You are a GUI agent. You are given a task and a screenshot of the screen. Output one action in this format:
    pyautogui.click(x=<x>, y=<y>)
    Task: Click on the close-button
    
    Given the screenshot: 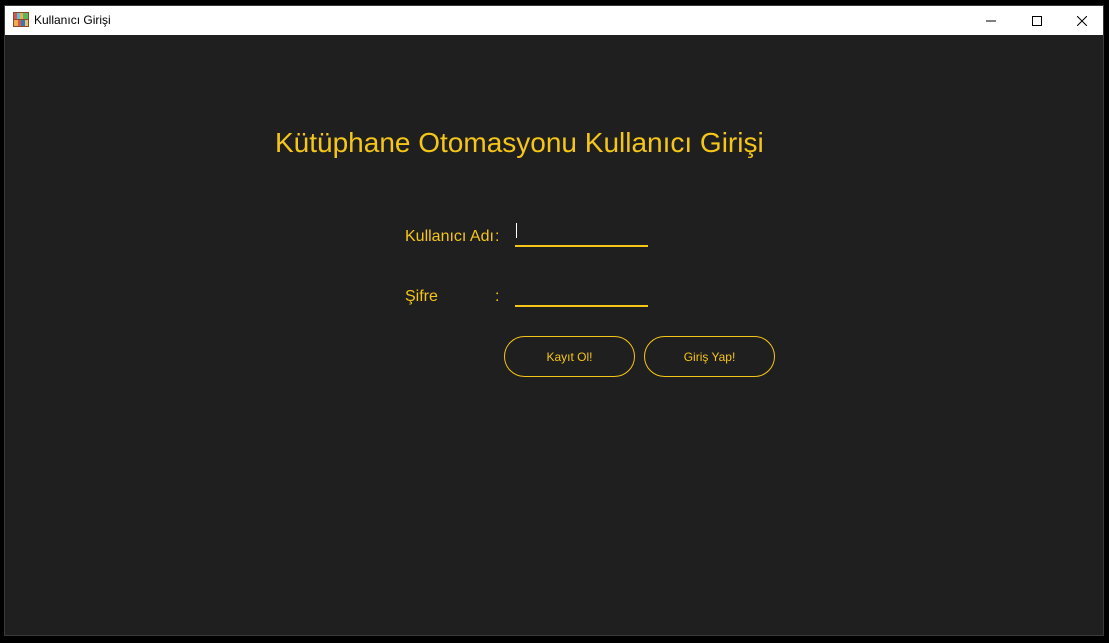 What is the action you would take?
    pyautogui.click(x=1082, y=20)
    